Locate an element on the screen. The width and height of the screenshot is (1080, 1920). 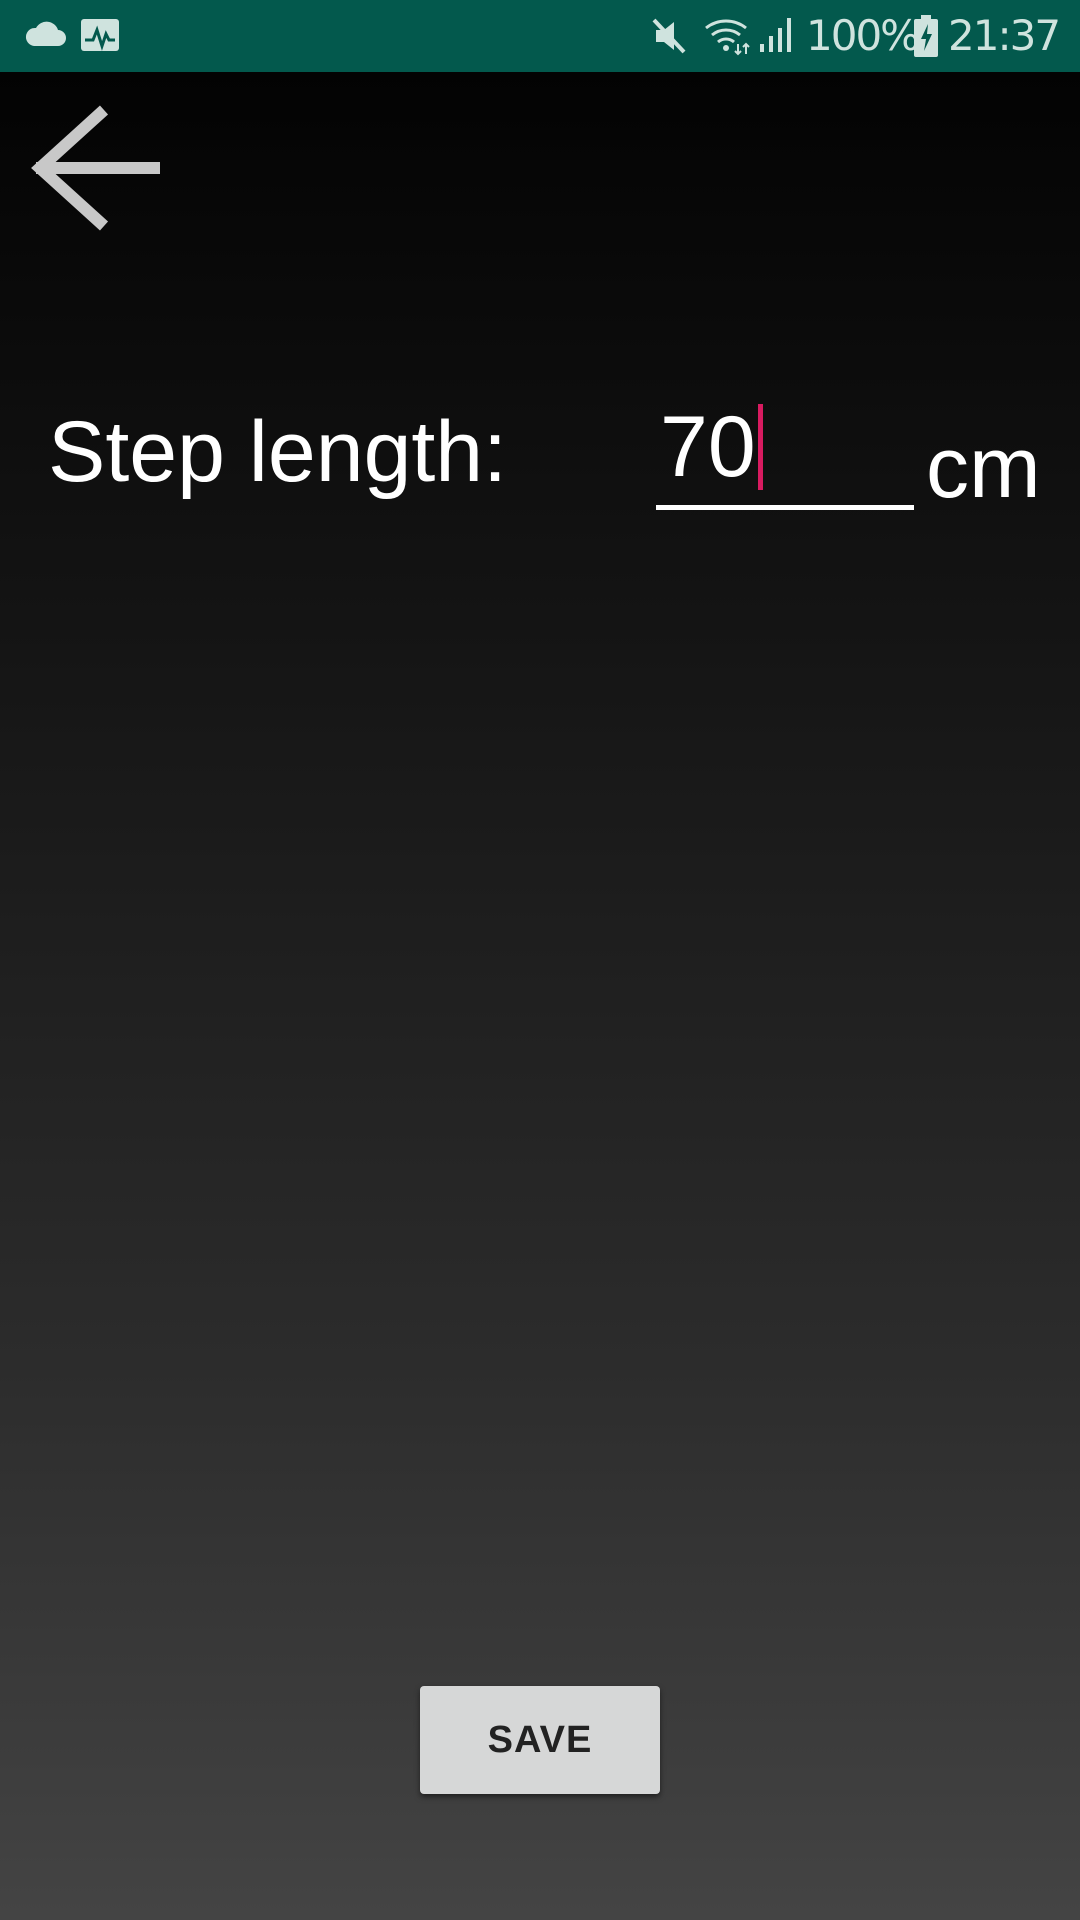
clock-time: 21:37 is located at coordinates (1004, 35).